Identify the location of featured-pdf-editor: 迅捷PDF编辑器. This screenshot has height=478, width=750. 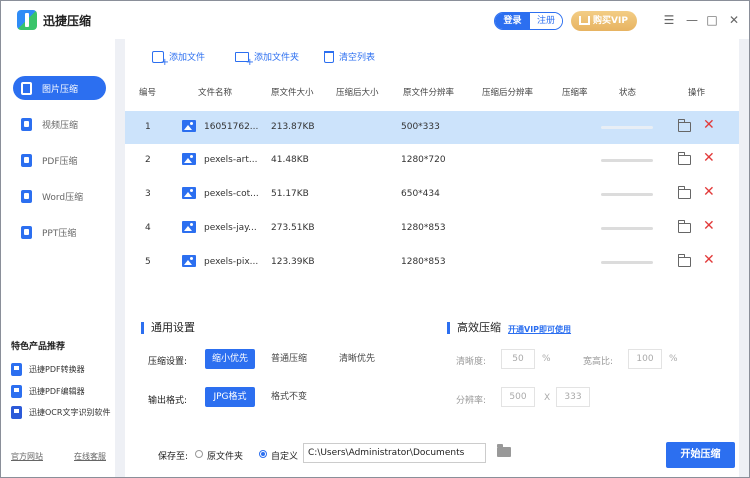
(48, 391).